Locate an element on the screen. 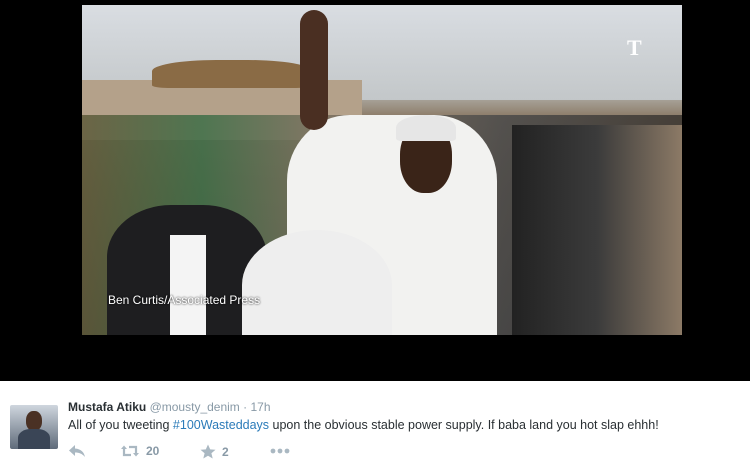  retweet-icon is located at coordinates (130, 451).